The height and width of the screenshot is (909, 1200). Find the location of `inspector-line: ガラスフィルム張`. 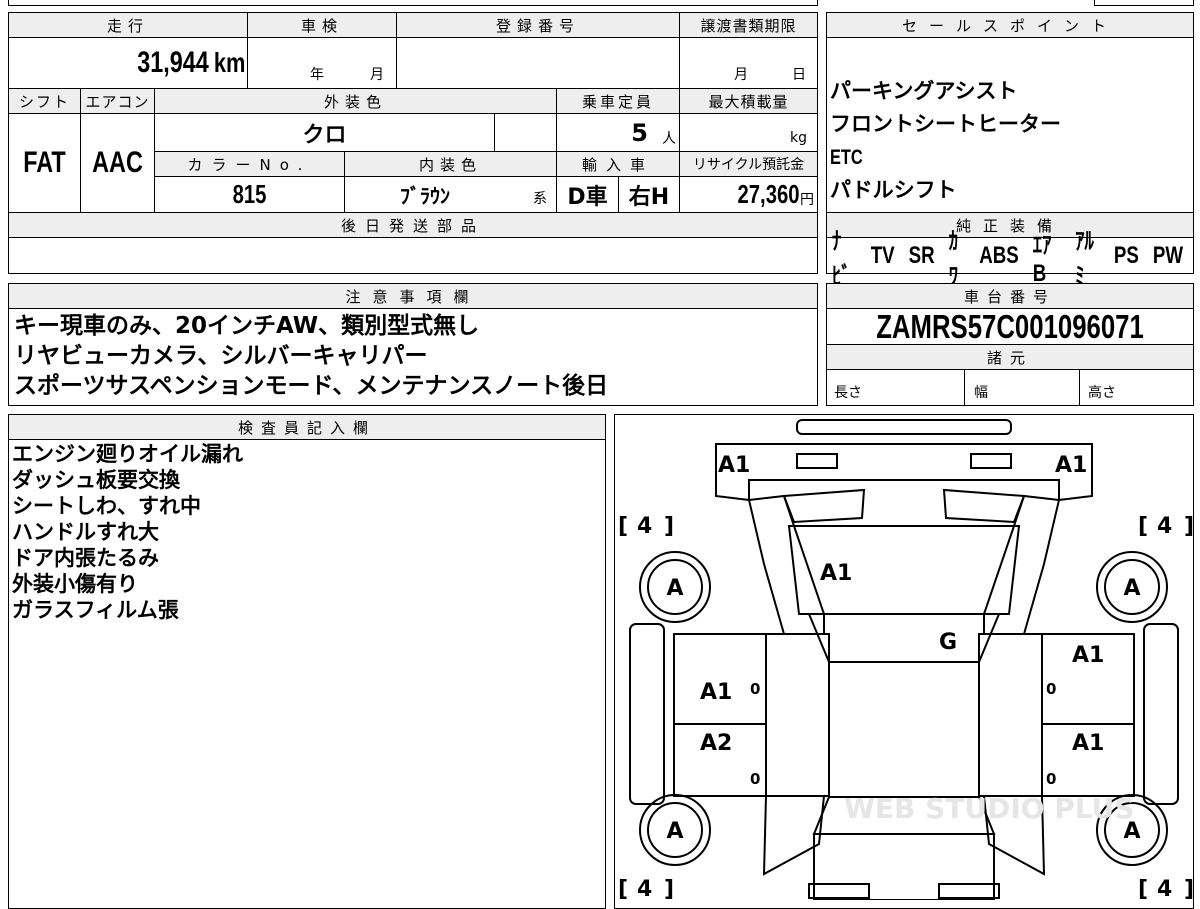

inspector-line: ガラスフィルム張 is located at coordinates (95, 610).